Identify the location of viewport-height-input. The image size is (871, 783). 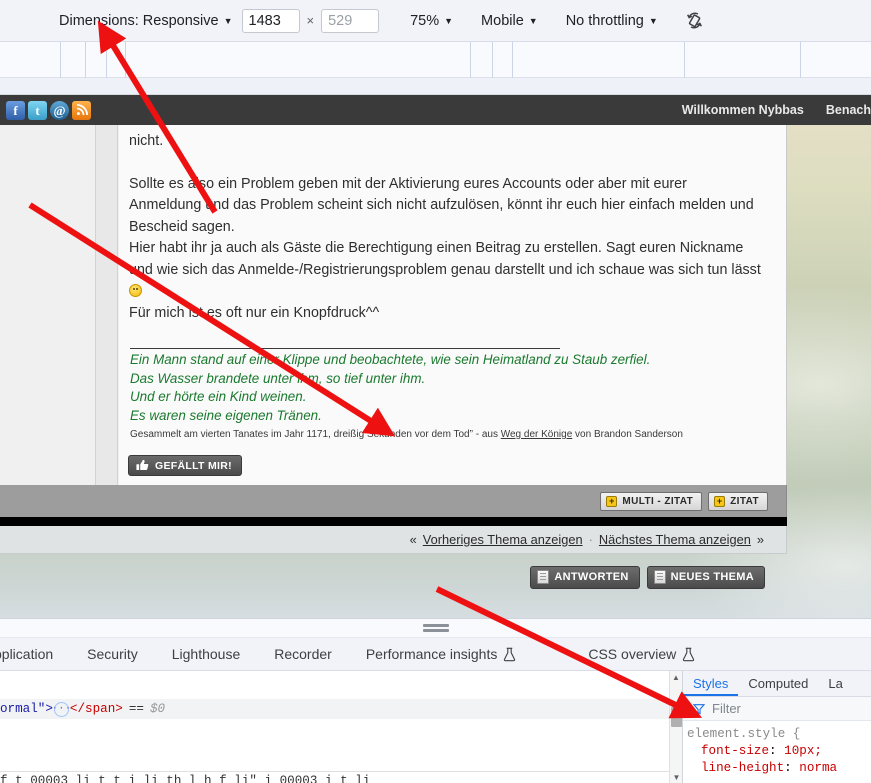
(350, 20).